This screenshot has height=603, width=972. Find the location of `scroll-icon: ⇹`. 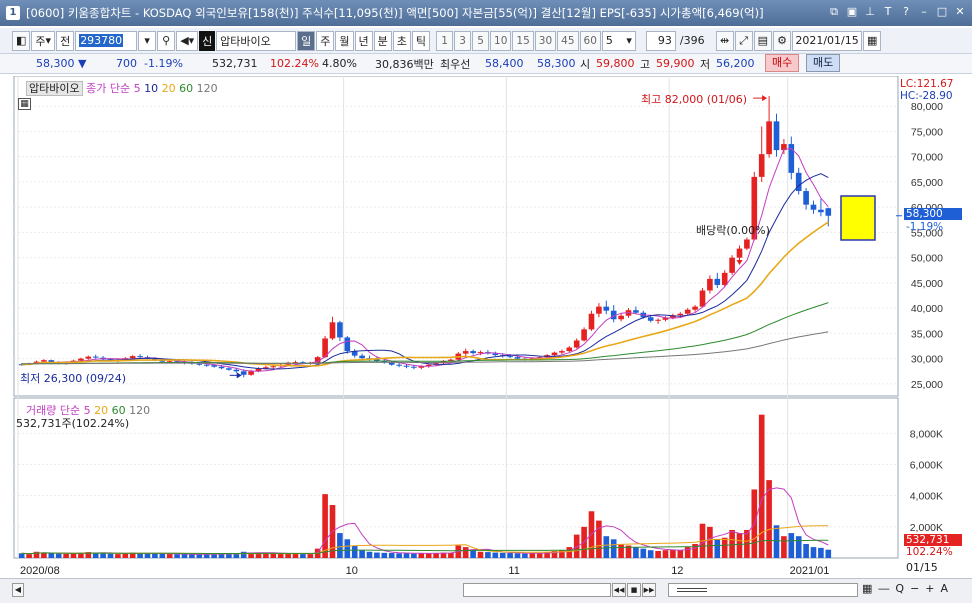

scroll-icon: ⇹ is located at coordinates (724, 40).